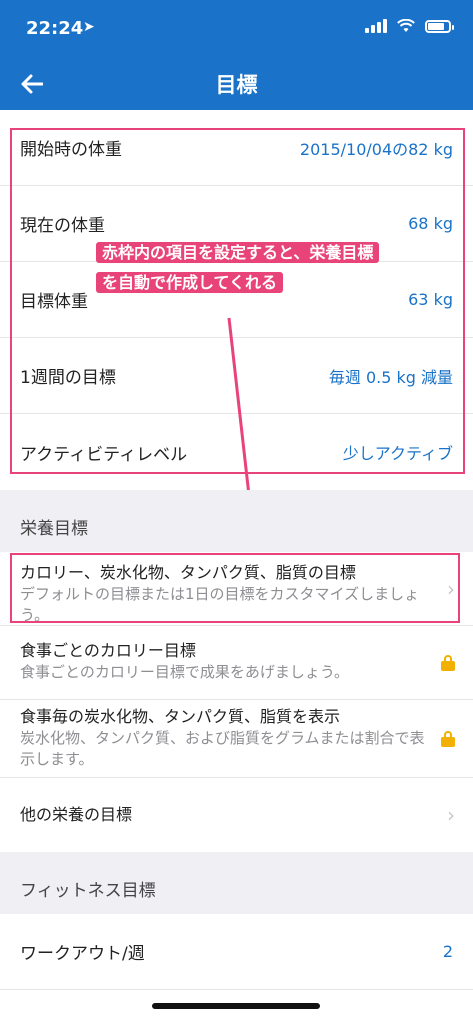  I want to click on goal-title: 食事毎の炭水化物、タンパク質、脂質を表示, so click(180, 716).